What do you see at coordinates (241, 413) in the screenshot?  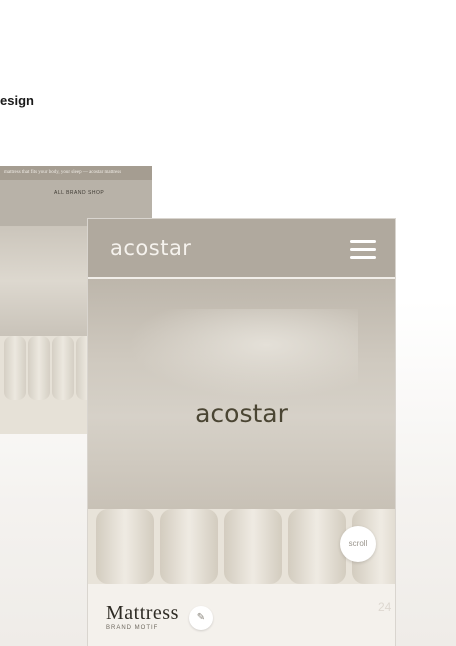 I see `hero-brand-wordmark: acostar` at bounding box center [241, 413].